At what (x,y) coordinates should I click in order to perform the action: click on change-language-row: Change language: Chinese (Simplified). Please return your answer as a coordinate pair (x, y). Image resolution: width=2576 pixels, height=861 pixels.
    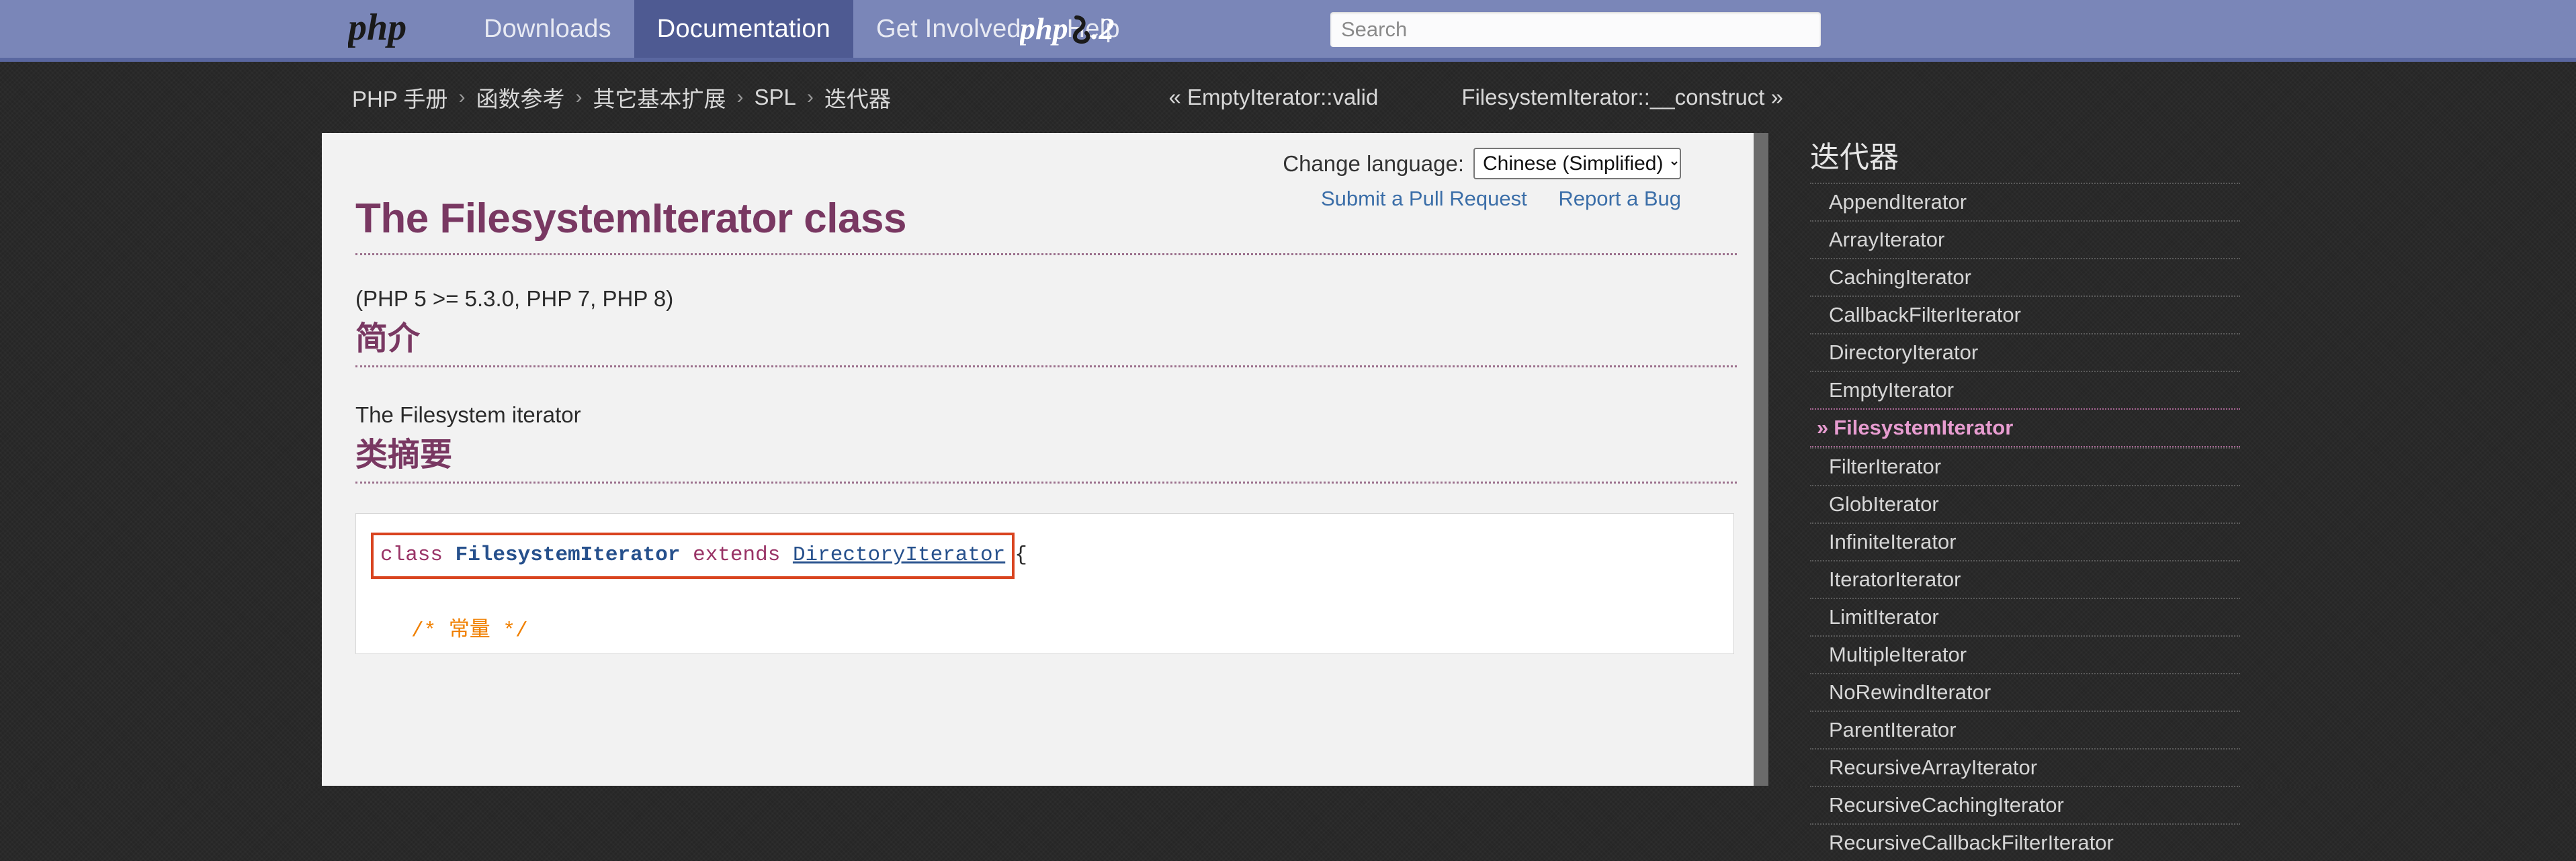
    Looking at the image, I should click on (1482, 163).